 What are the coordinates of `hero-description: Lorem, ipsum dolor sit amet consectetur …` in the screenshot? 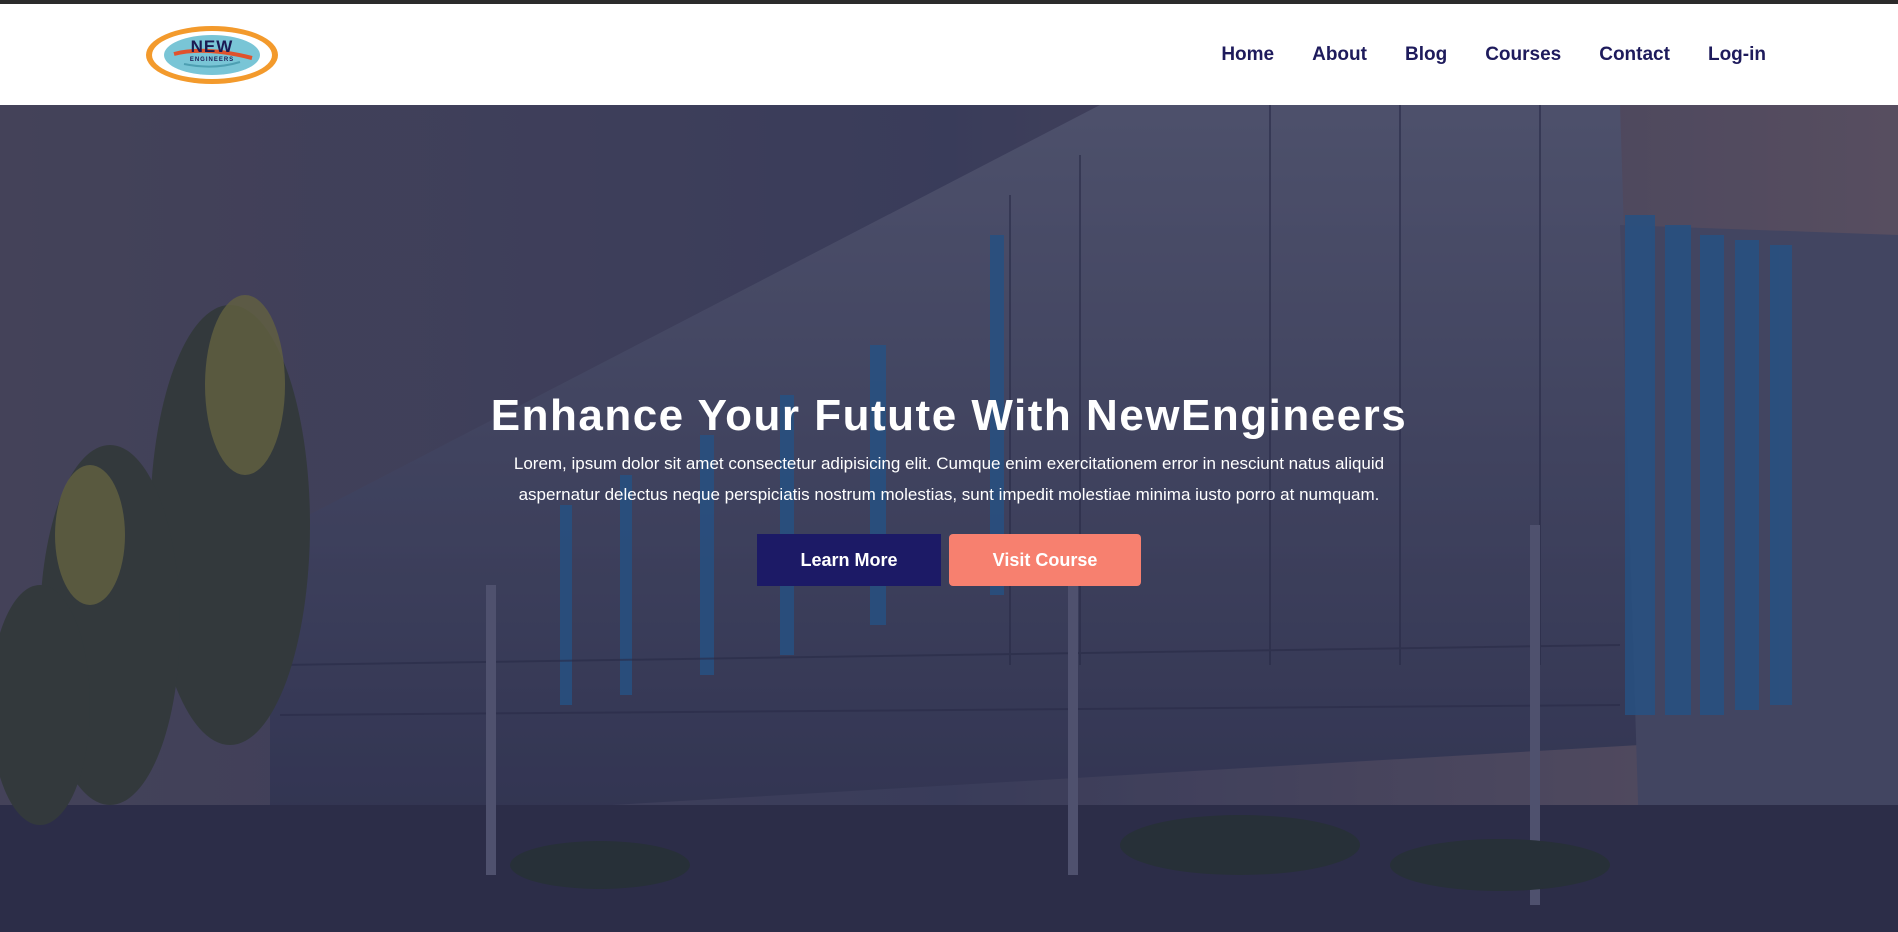 It's located at (949, 479).